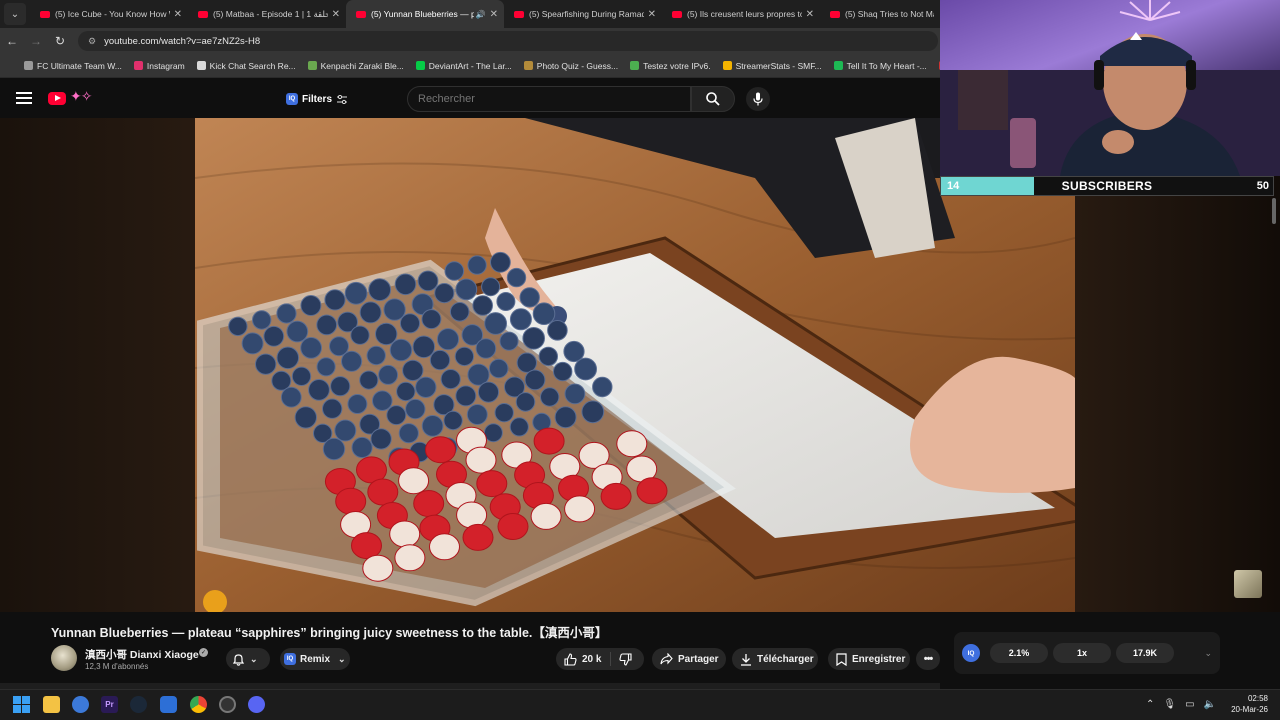 The height and width of the screenshot is (720, 1280). I want to click on bookmark-item: Testez votre IPv6., so click(670, 66).